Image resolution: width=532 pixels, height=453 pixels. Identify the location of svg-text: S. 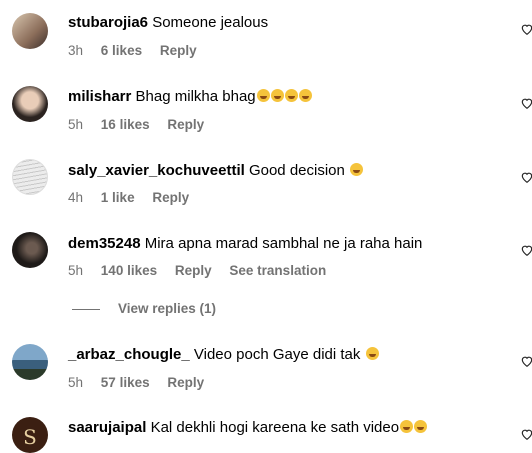
(30, 437).